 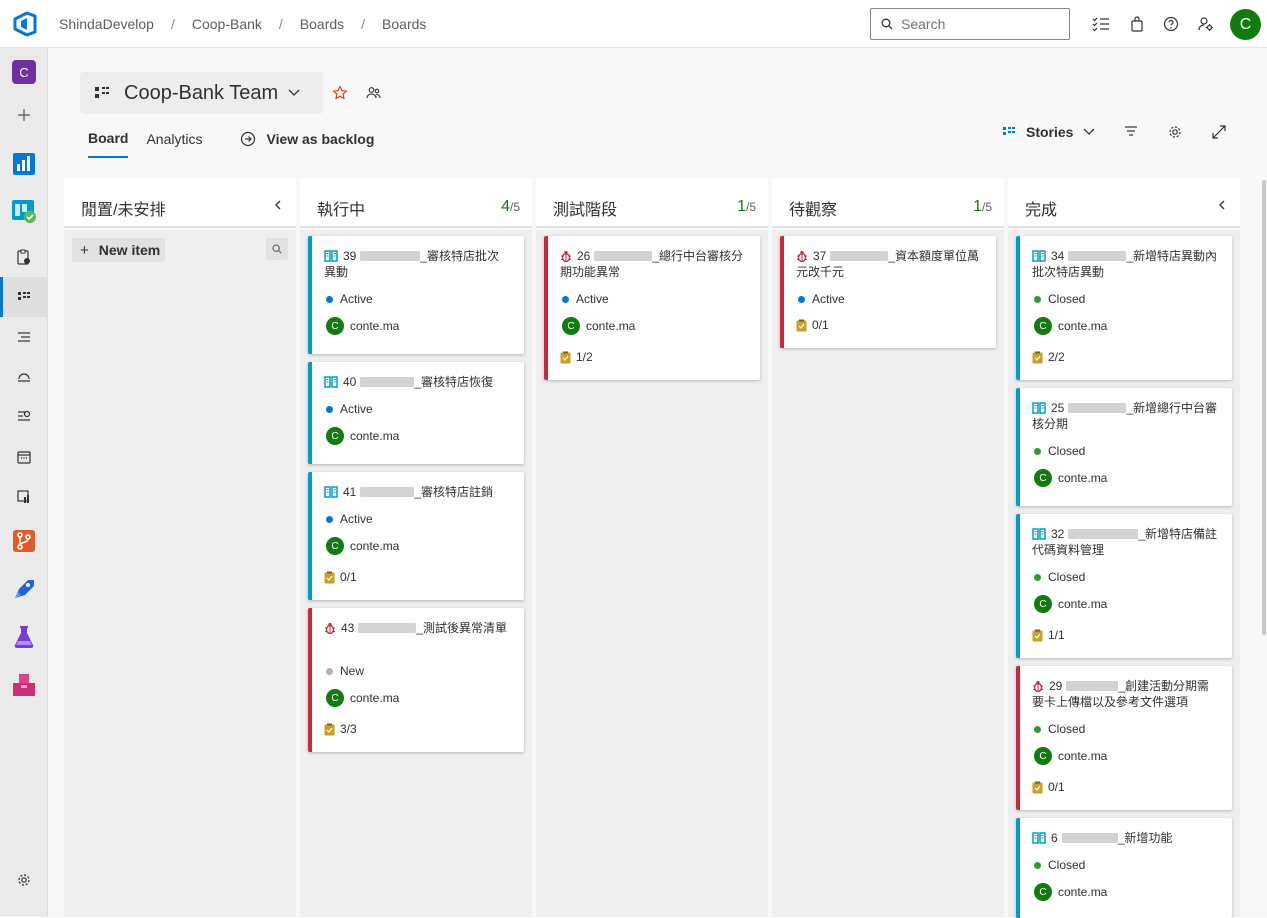 What do you see at coordinates (416, 680) in the screenshot?
I see `card-43: 43 _測試後異常清單 New Cconte.ma 3/3` at bounding box center [416, 680].